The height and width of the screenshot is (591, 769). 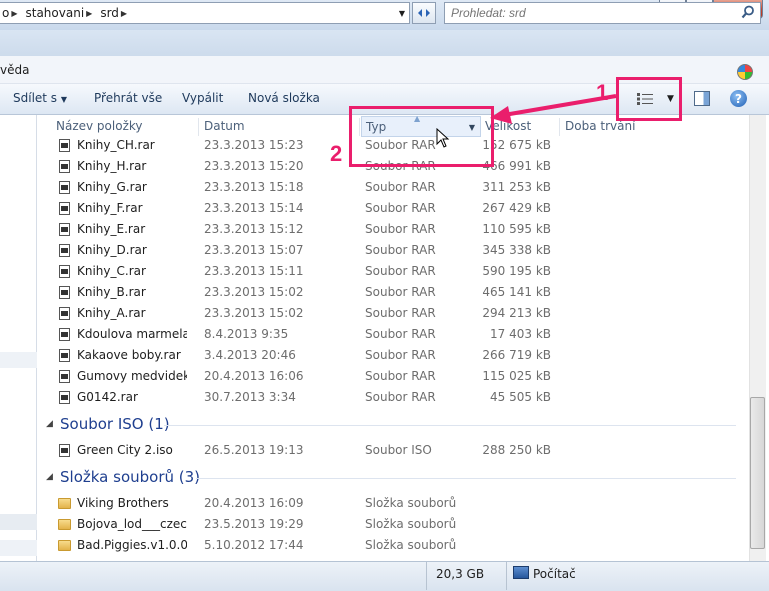 I want to click on file-date: 23.3.2013 15:14, so click(x=254, y=208).